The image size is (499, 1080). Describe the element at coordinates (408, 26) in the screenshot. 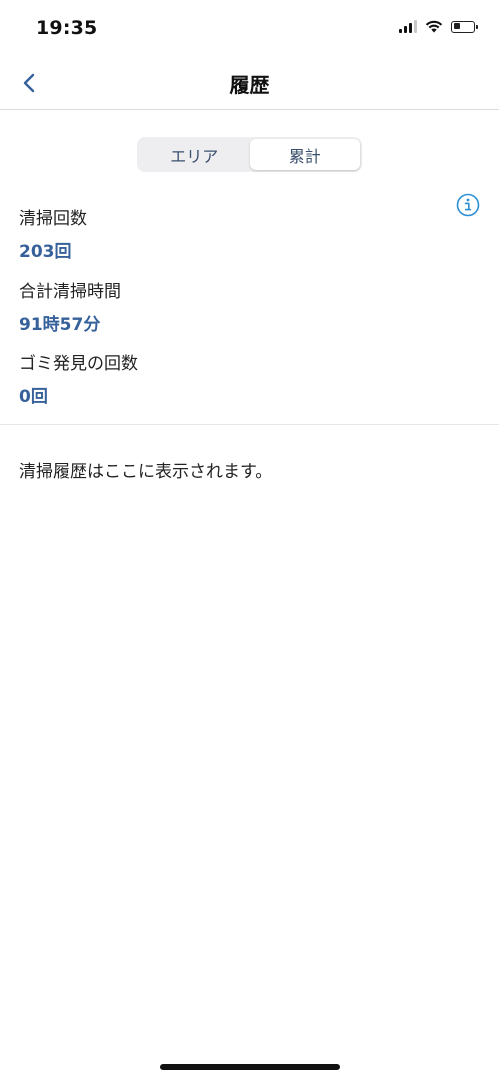

I see `cellular-signal-icon` at that location.